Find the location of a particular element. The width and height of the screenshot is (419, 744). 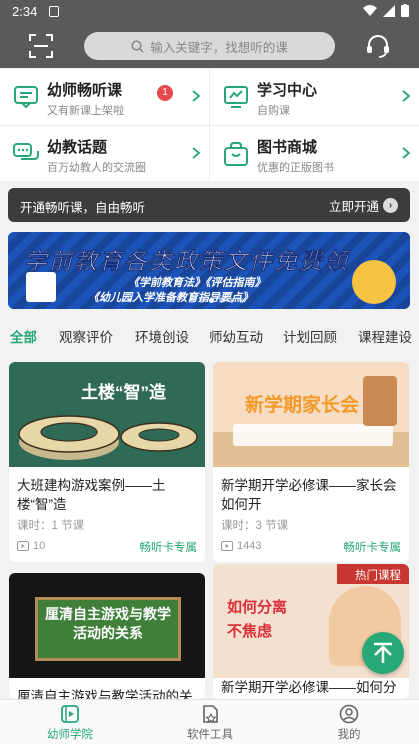

mascot-icon is located at coordinates (374, 282).